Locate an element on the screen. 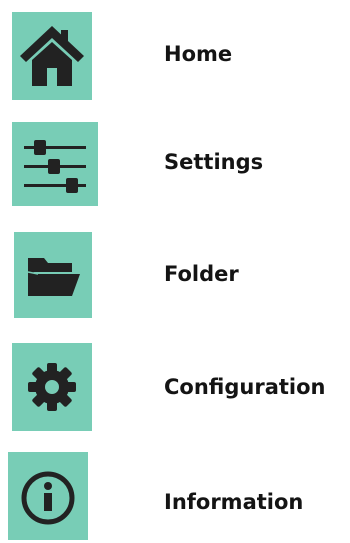 The height and width of the screenshot is (543, 350). nav-item-label: Settings is located at coordinates (214, 162).